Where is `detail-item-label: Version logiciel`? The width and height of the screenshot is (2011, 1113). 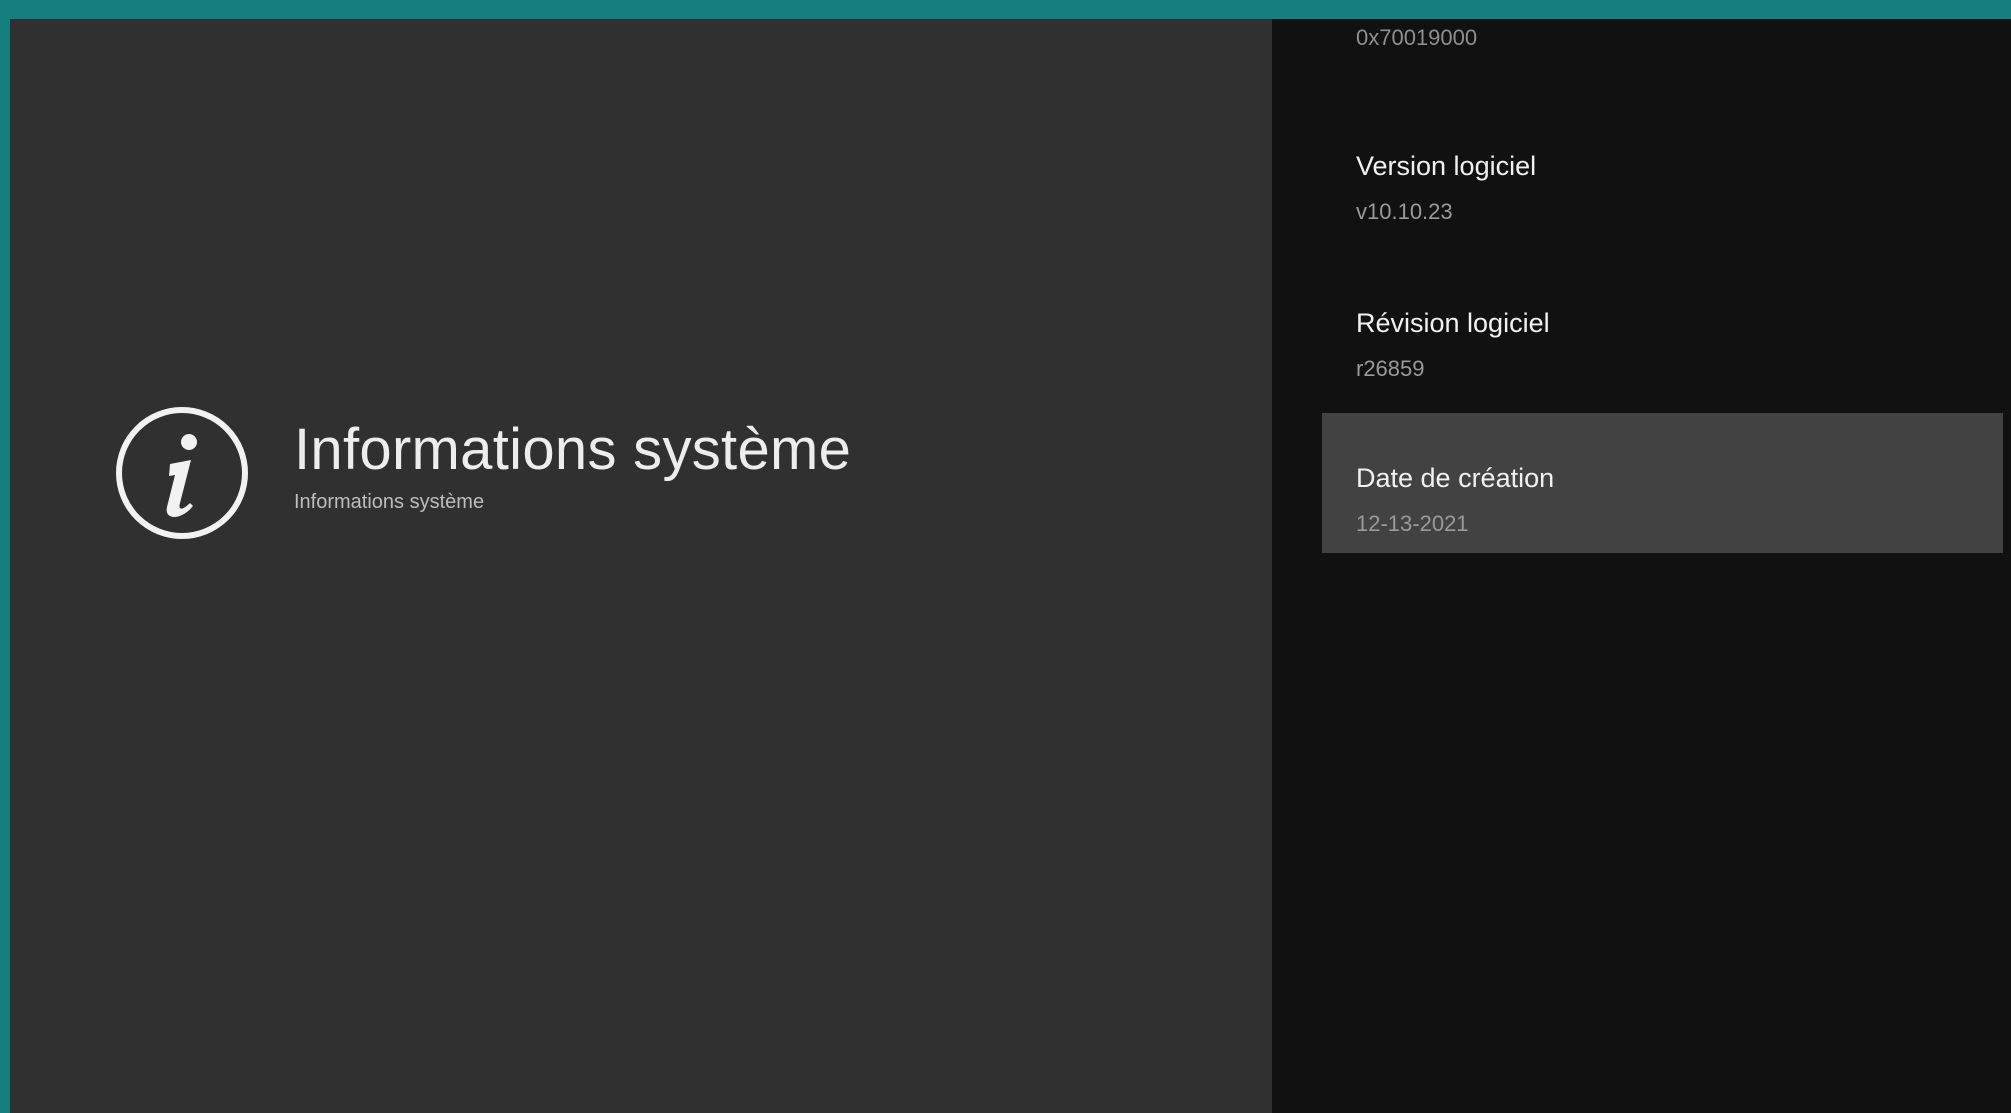 detail-item-label: Version logiciel is located at coordinates (1446, 166).